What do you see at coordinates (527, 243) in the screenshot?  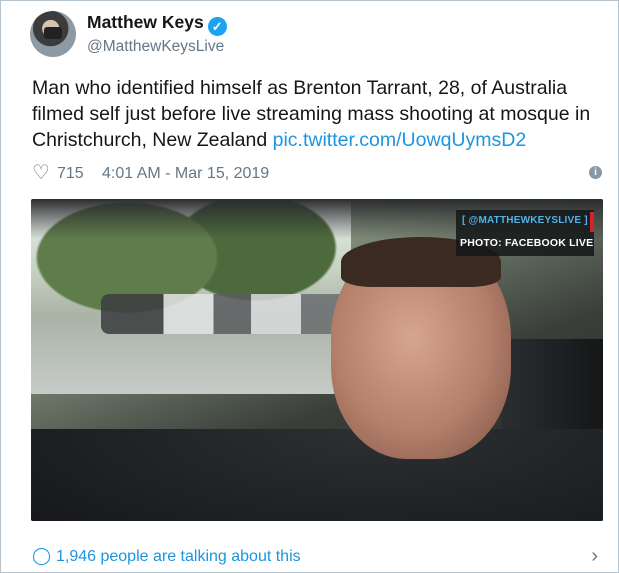 I see `watermark-credit: PHOTO: FACEBOOK LIVE` at bounding box center [527, 243].